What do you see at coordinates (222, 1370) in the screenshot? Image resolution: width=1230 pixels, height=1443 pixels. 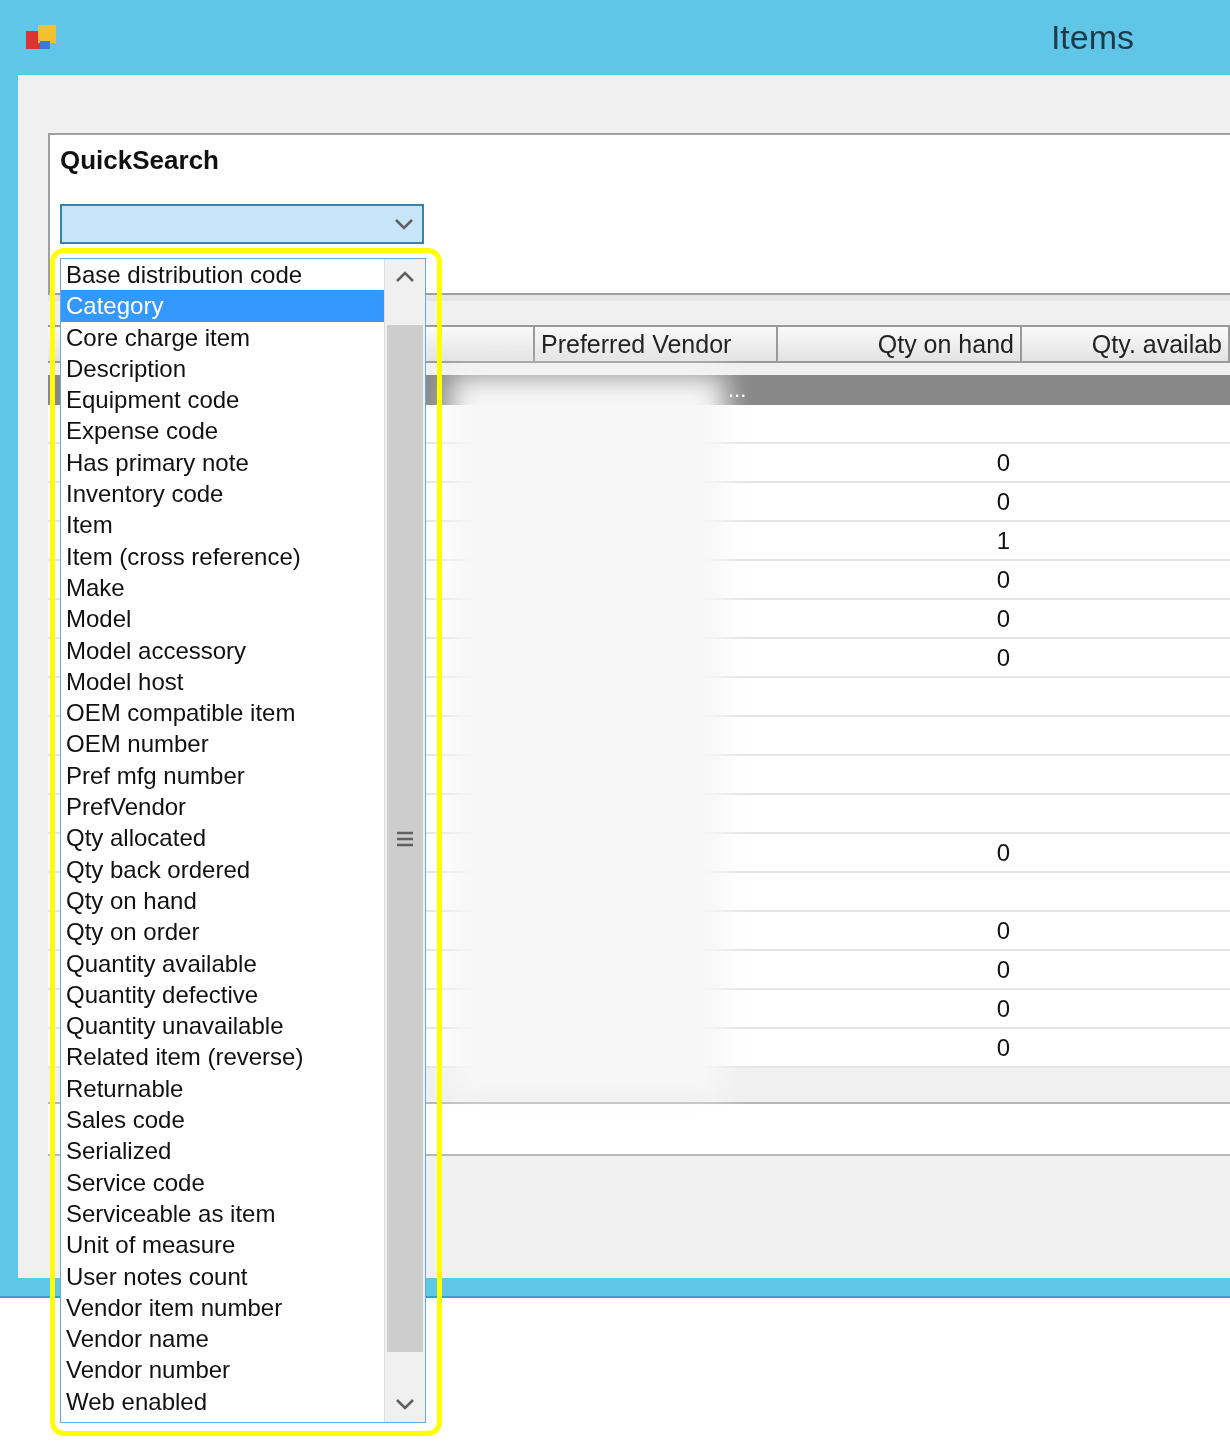 I see `dropdown-item: Vendor number` at bounding box center [222, 1370].